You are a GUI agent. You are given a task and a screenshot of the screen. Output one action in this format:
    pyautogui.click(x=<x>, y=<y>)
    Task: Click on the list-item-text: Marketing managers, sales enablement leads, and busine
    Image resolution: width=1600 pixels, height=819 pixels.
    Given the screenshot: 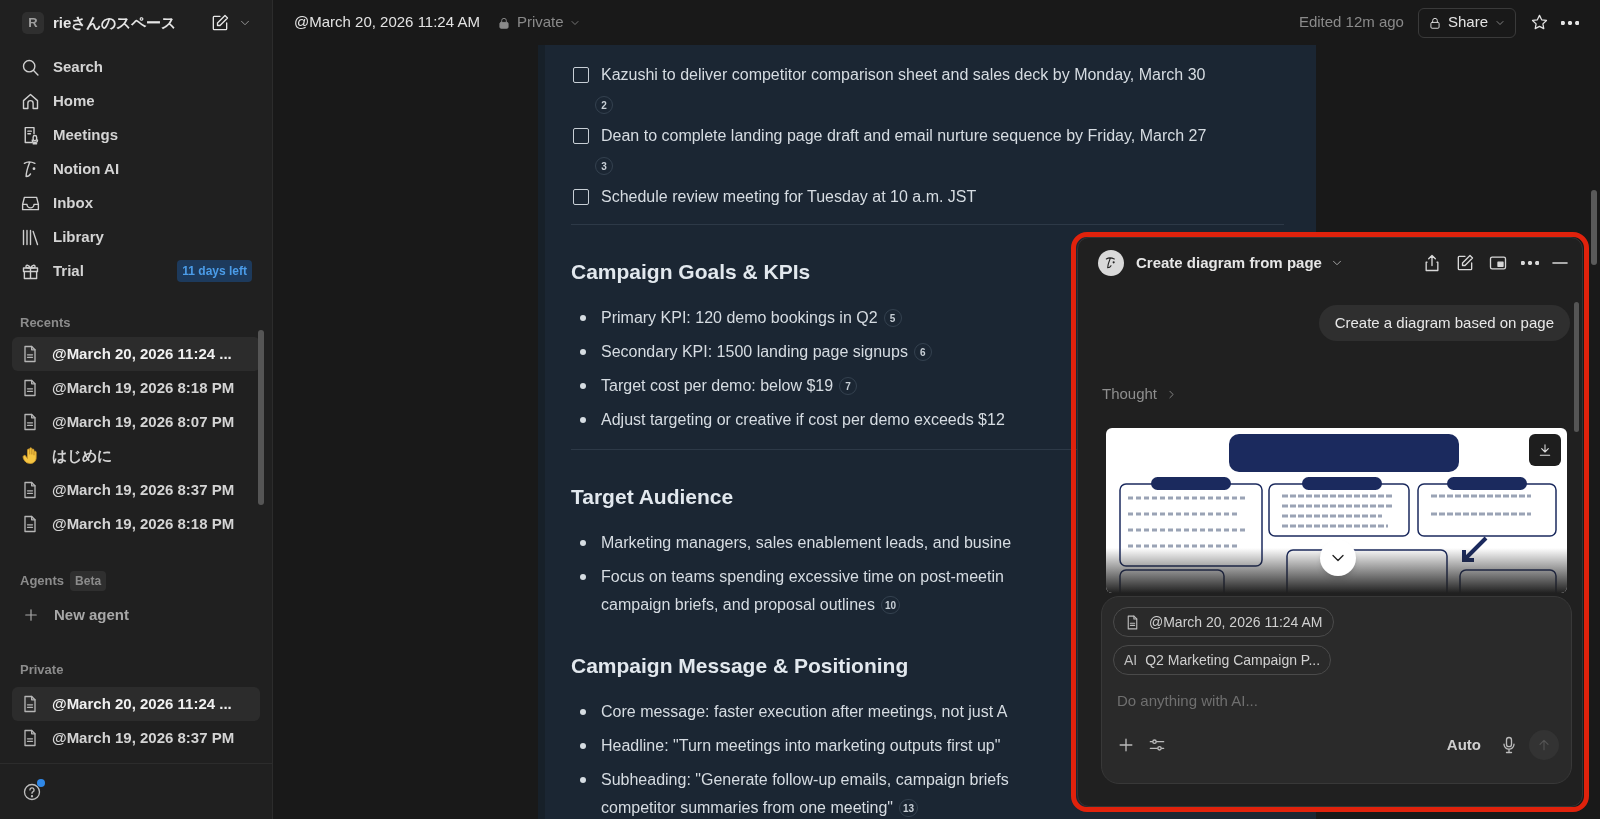 What is the action you would take?
    pyautogui.click(x=806, y=543)
    